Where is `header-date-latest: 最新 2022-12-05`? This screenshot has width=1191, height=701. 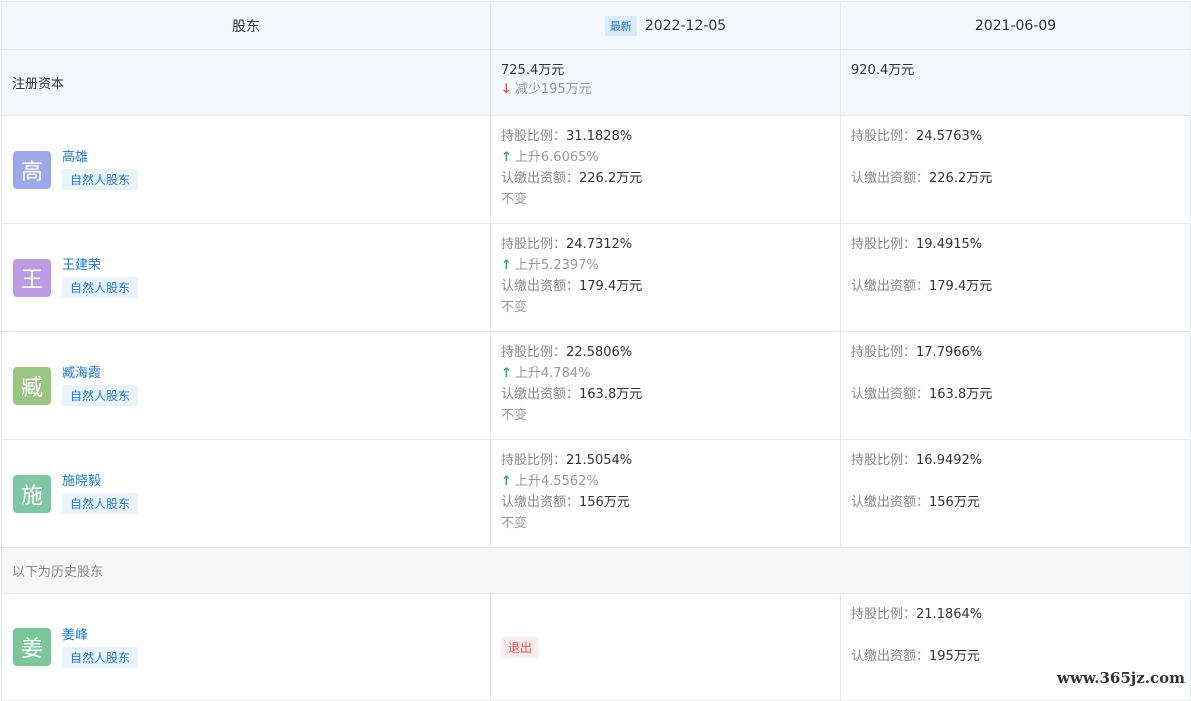 header-date-latest: 最新 2022-12-05 is located at coordinates (666, 25).